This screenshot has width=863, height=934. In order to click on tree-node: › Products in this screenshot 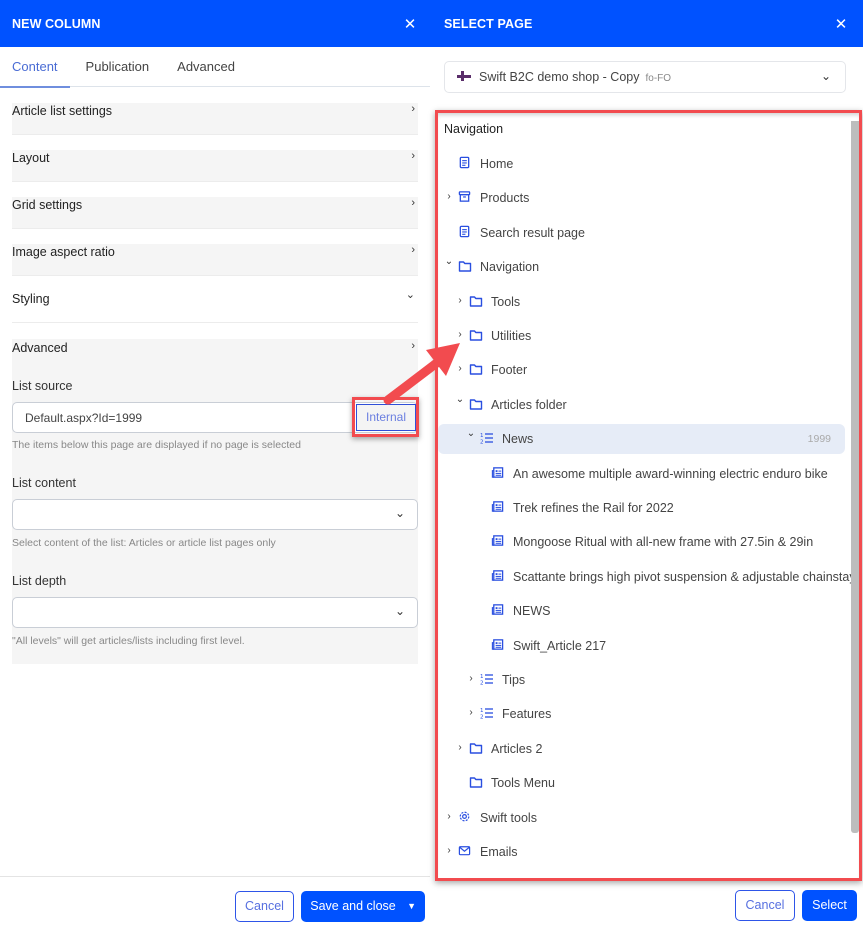, I will do `click(644, 198)`.